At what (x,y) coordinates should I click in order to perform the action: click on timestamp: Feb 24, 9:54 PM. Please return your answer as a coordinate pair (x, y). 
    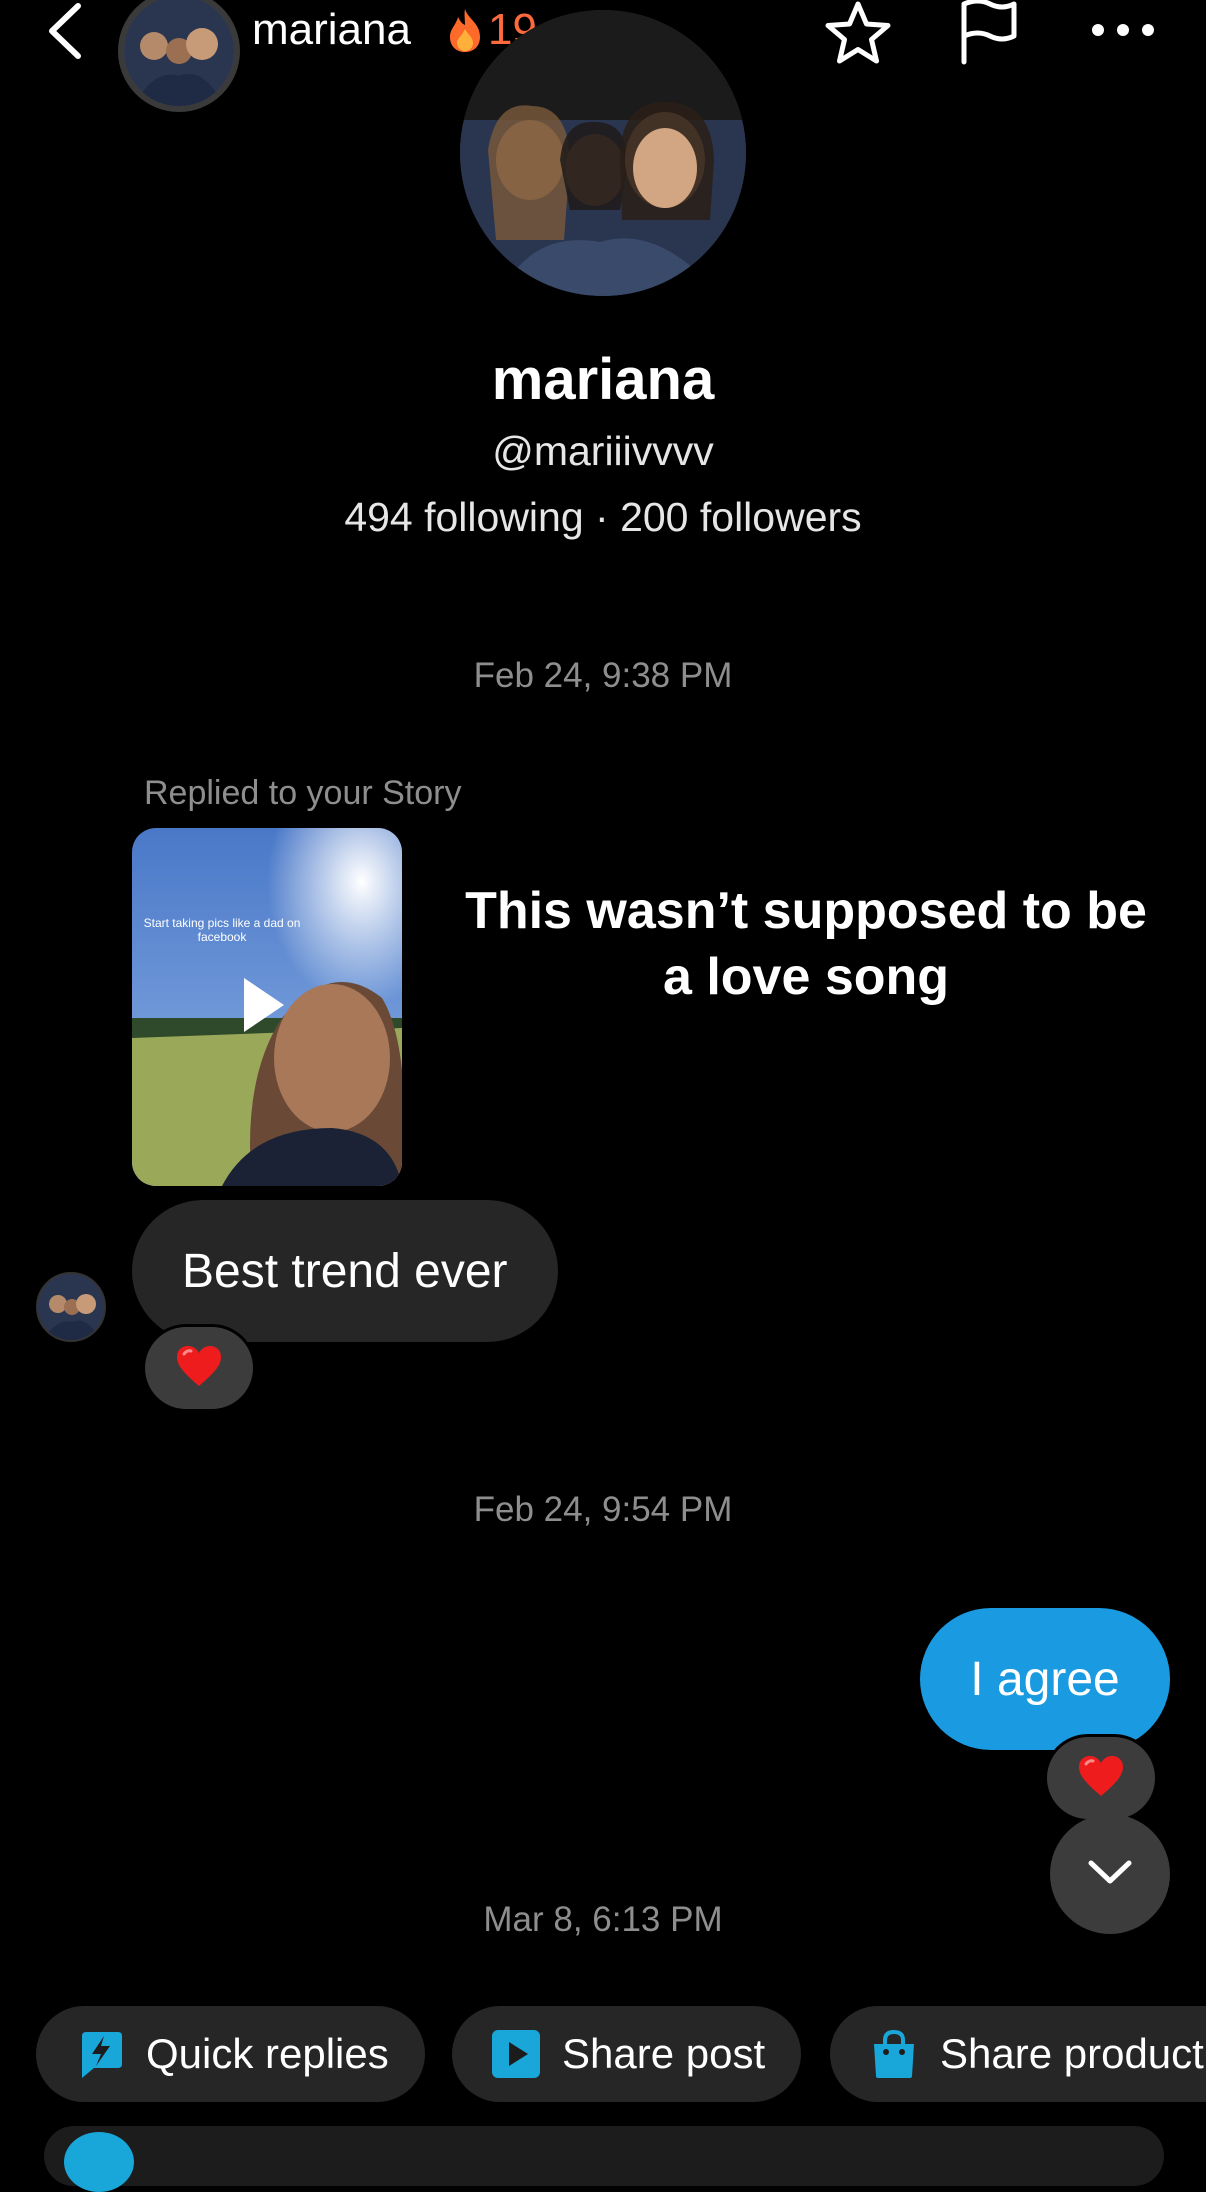
    Looking at the image, I should click on (603, 1509).